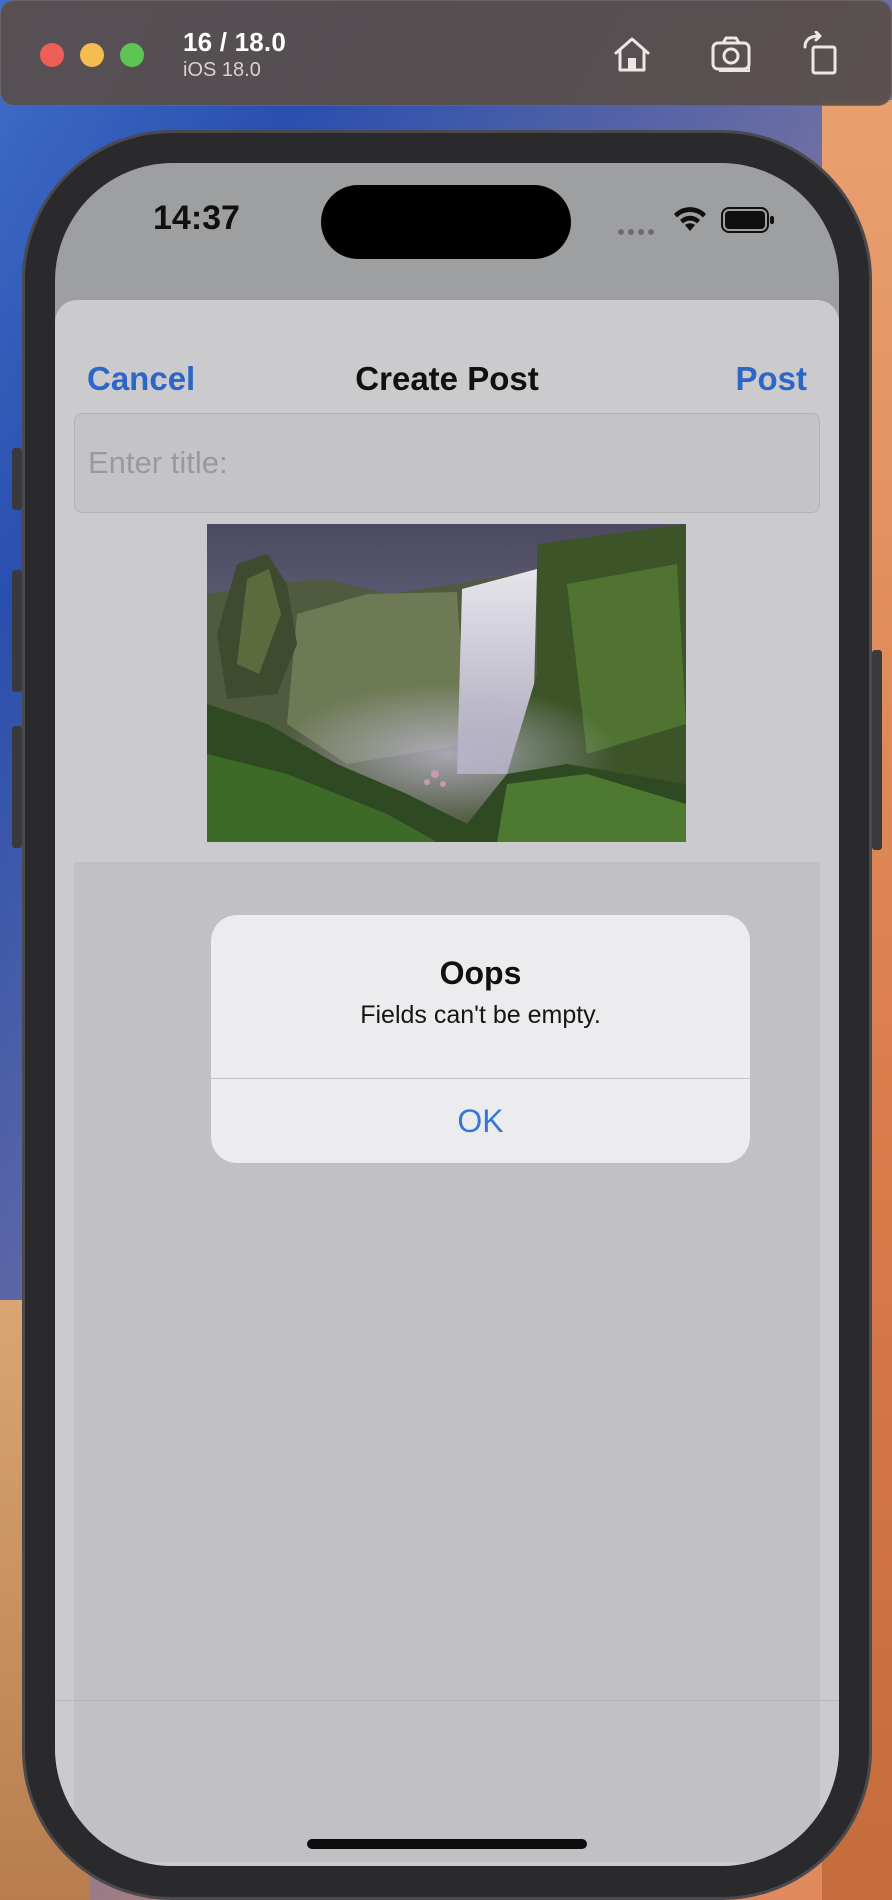 The image size is (892, 1900). Describe the element at coordinates (447, 463) in the screenshot. I see `title-input` at that location.